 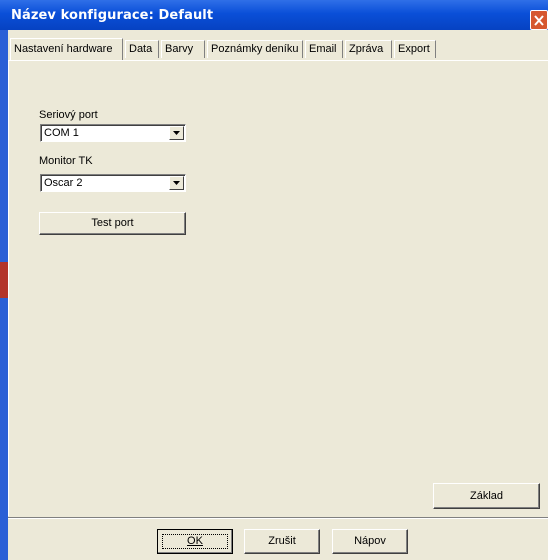 I want to click on tab-label: Data, so click(x=141, y=49).